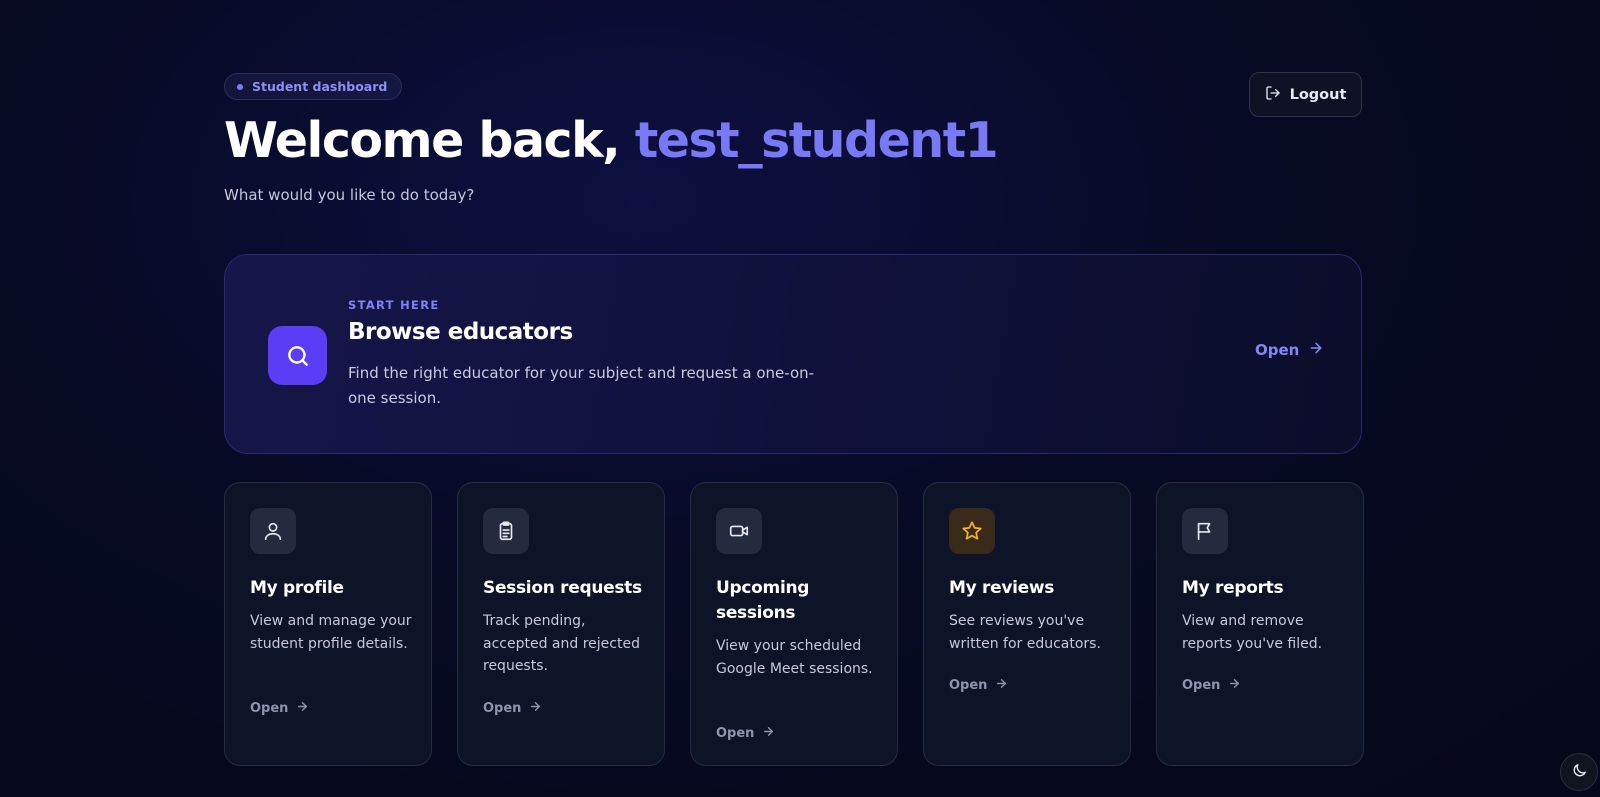 The width and height of the screenshot is (1600, 797). What do you see at coordinates (1318, 94) in the screenshot?
I see `logout-label: Logout` at bounding box center [1318, 94].